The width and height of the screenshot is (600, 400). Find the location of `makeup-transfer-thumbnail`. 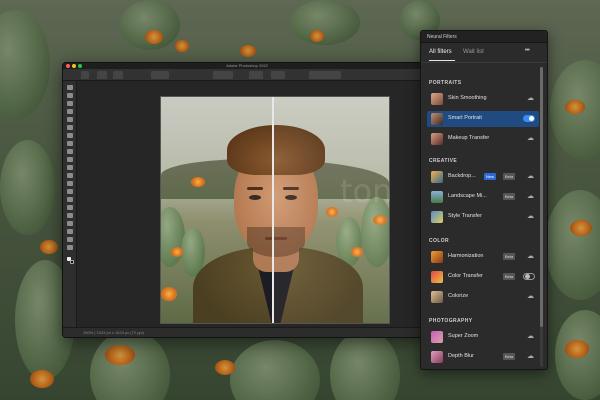

makeup-transfer-thumbnail is located at coordinates (437, 139).